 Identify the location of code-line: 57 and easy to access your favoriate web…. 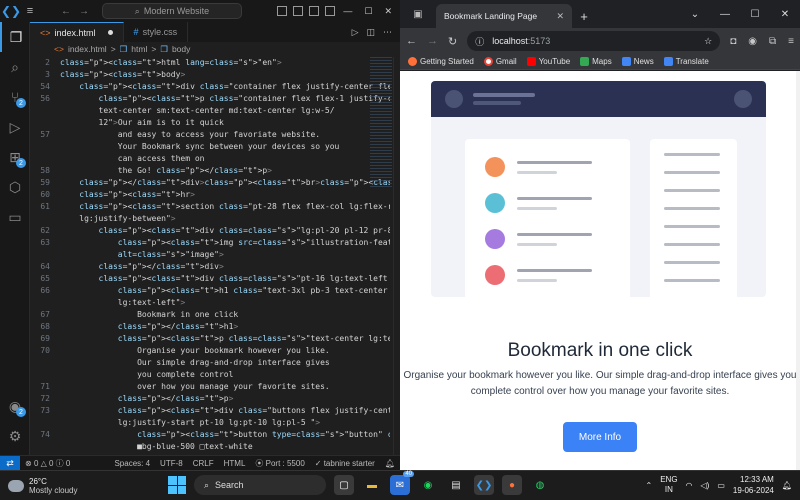
(210, 135).